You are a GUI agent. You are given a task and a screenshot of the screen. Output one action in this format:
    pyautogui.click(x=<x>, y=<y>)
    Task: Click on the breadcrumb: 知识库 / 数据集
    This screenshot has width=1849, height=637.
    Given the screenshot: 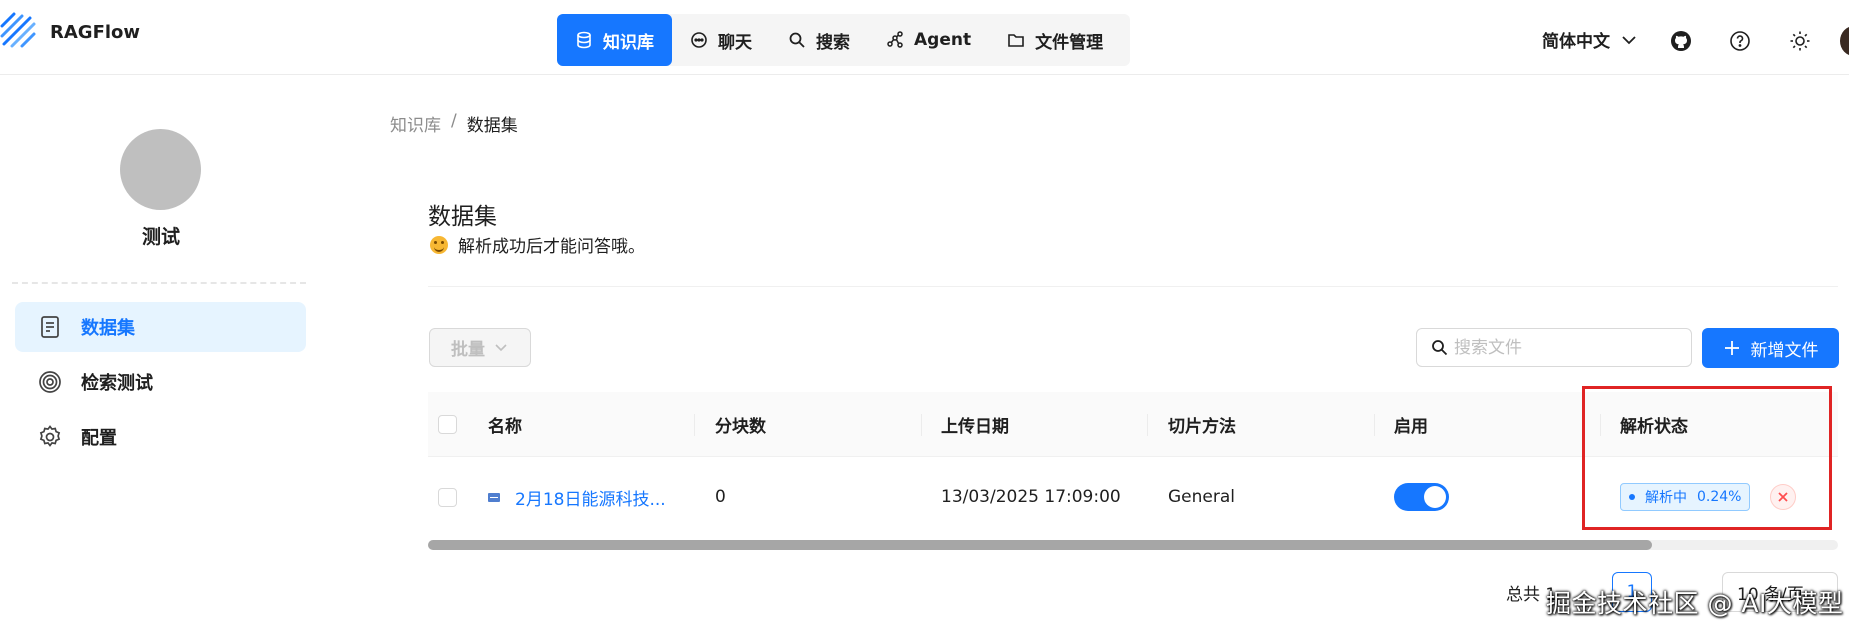 What is the action you would take?
    pyautogui.click(x=454, y=123)
    